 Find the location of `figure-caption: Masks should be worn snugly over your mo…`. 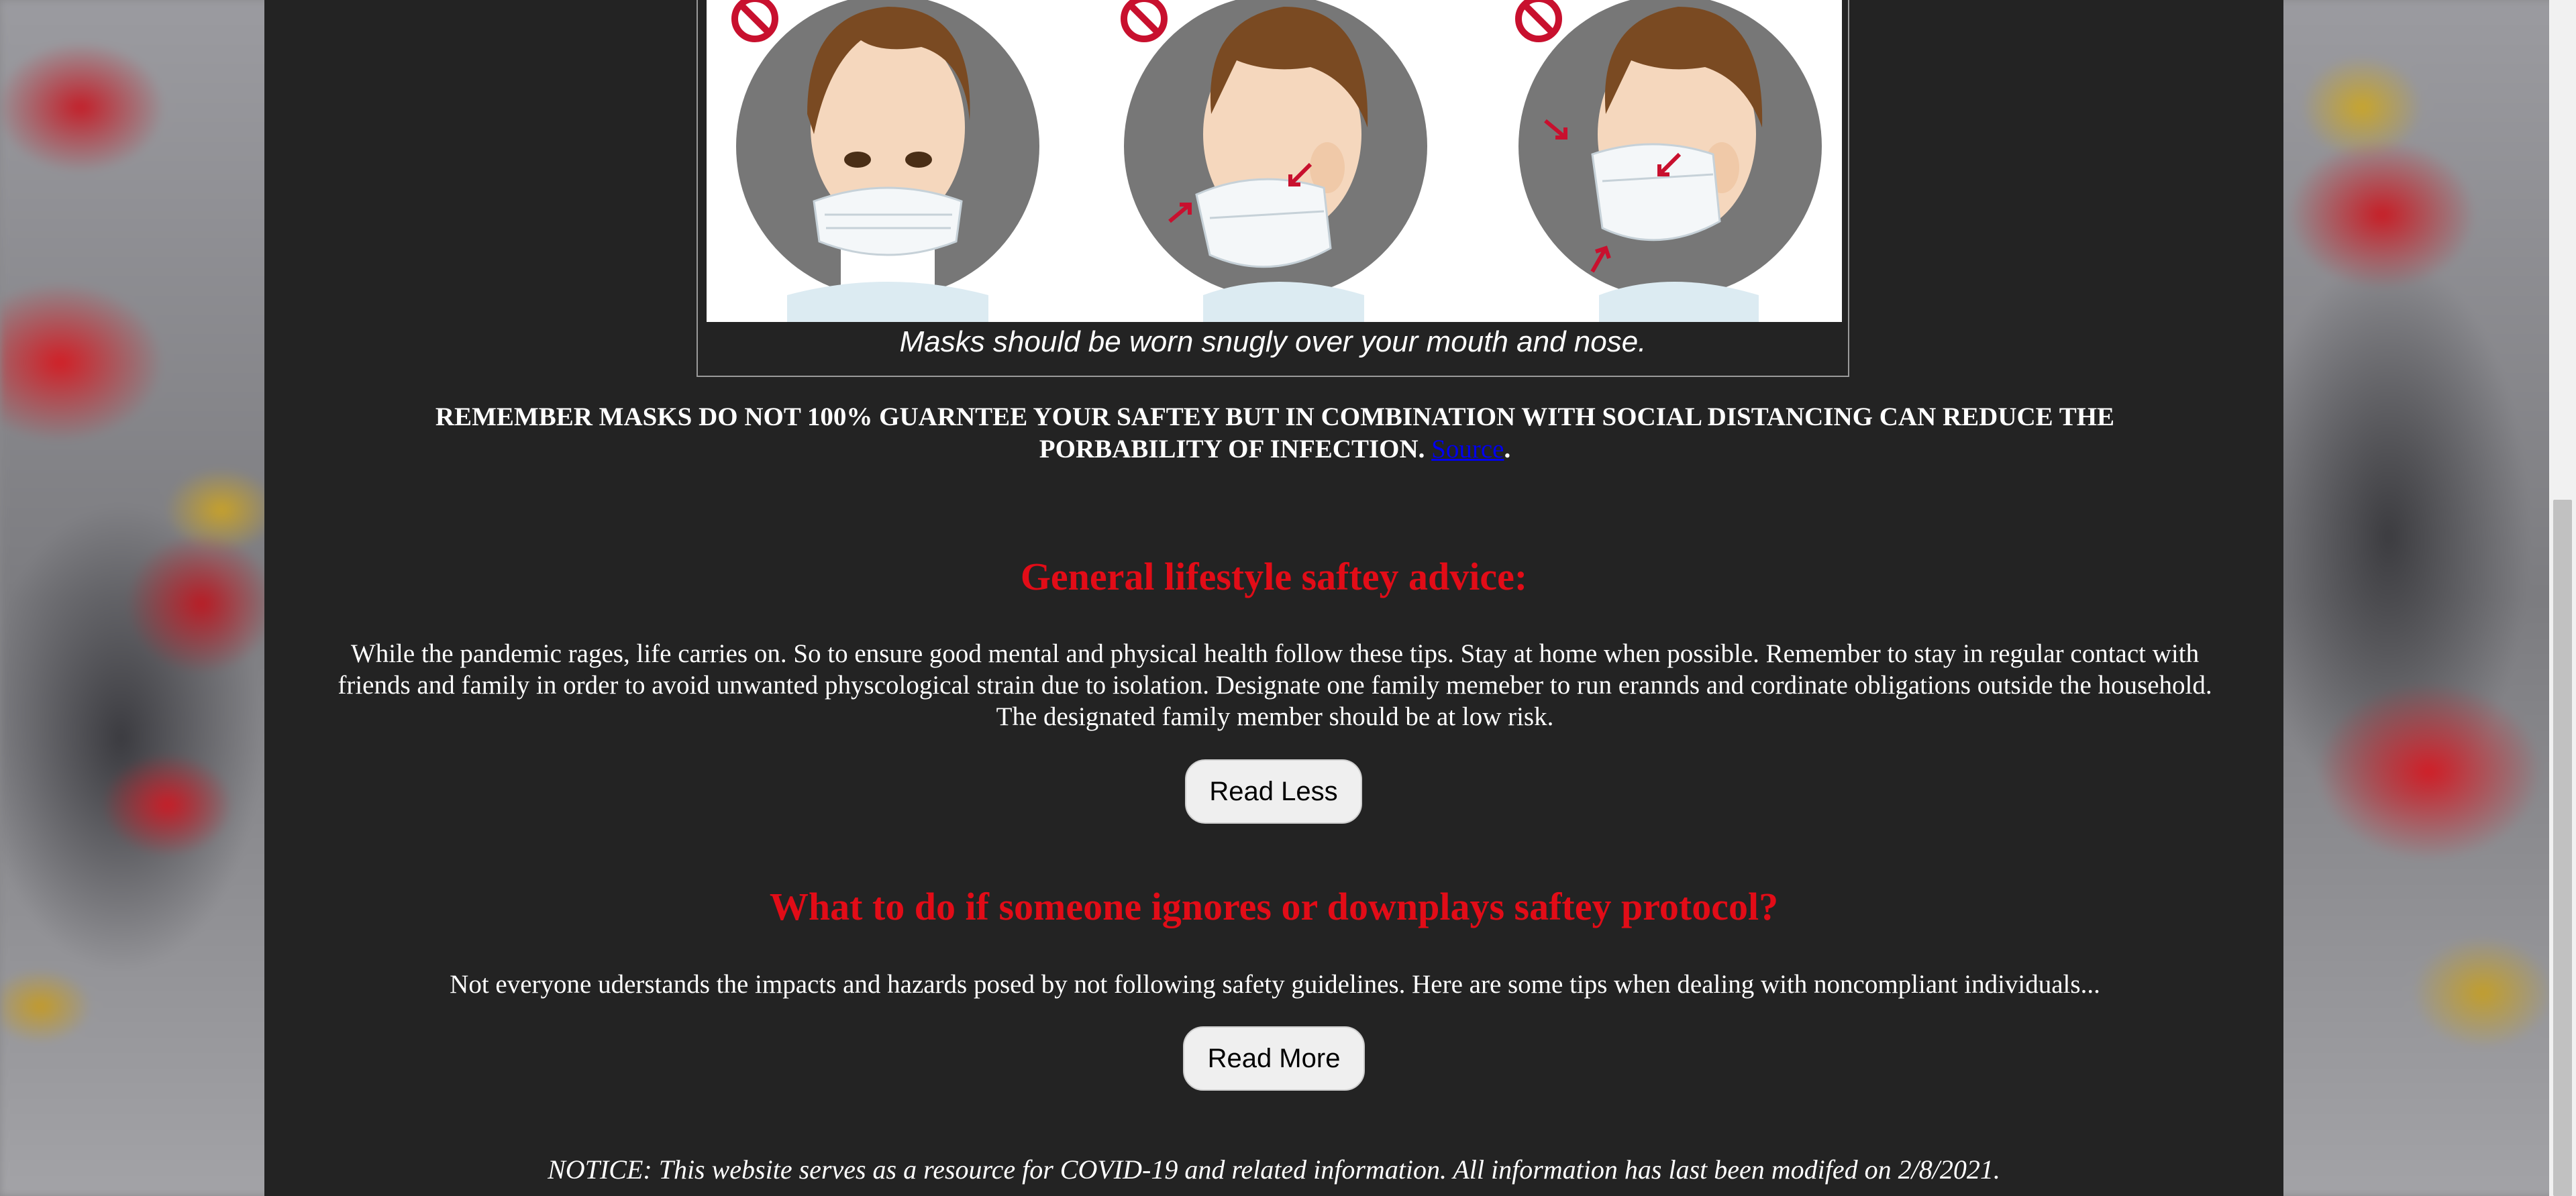

figure-caption: Masks should be worn snugly over your mo… is located at coordinates (1273, 341).